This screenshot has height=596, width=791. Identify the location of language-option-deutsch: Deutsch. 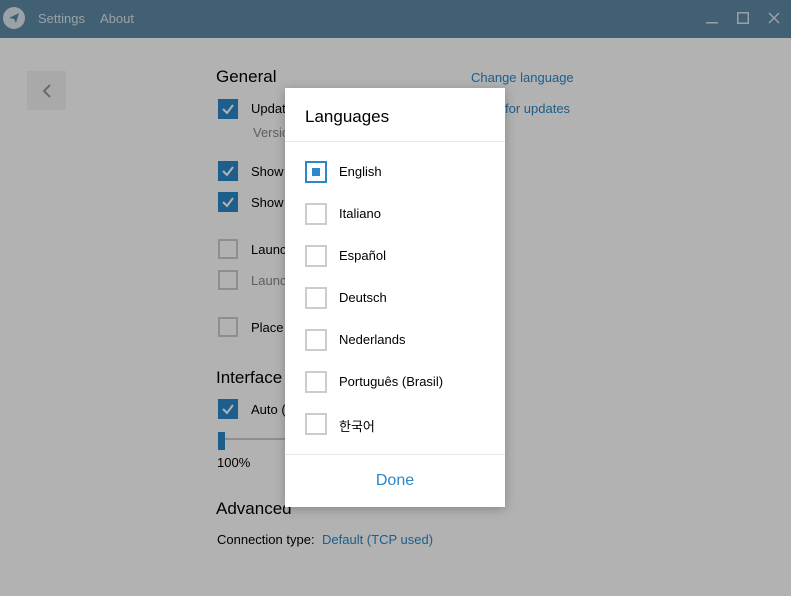
(395, 298).